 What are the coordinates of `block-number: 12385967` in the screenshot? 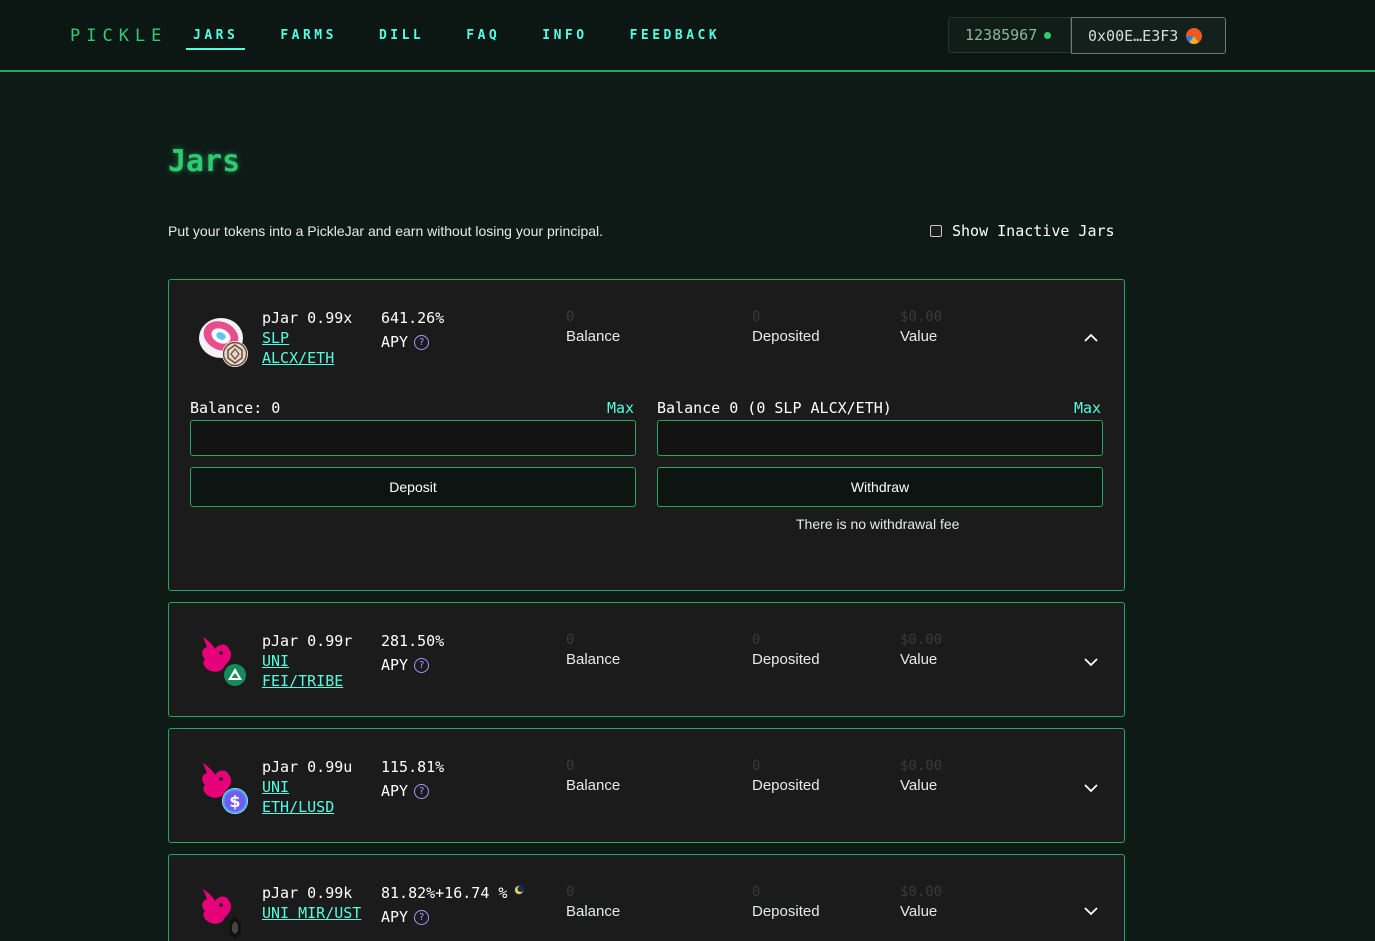 It's located at (1001, 35).